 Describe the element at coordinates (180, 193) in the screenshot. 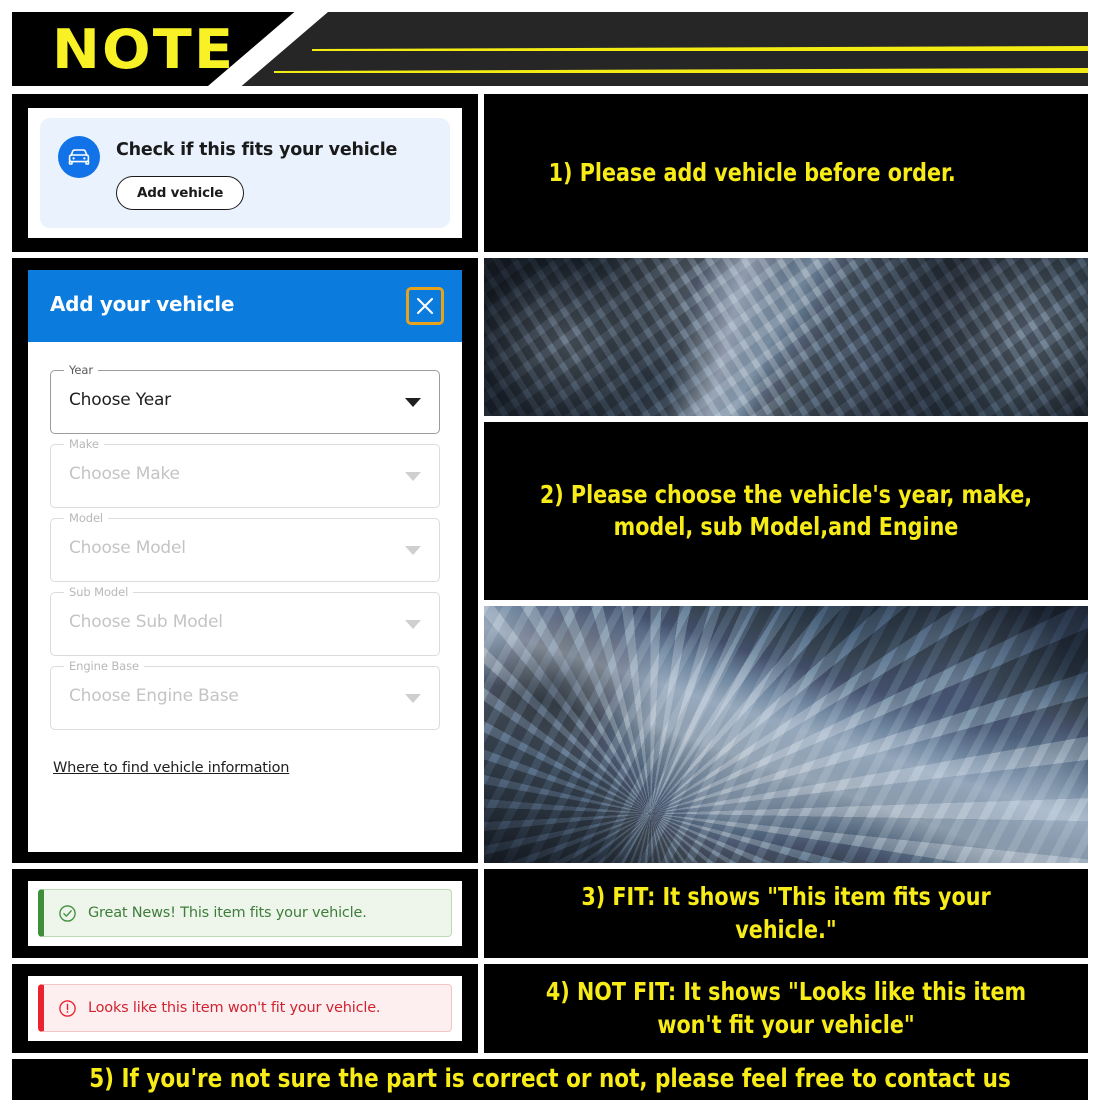

I see `add-vehicle-button: Add vehicle` at that location.